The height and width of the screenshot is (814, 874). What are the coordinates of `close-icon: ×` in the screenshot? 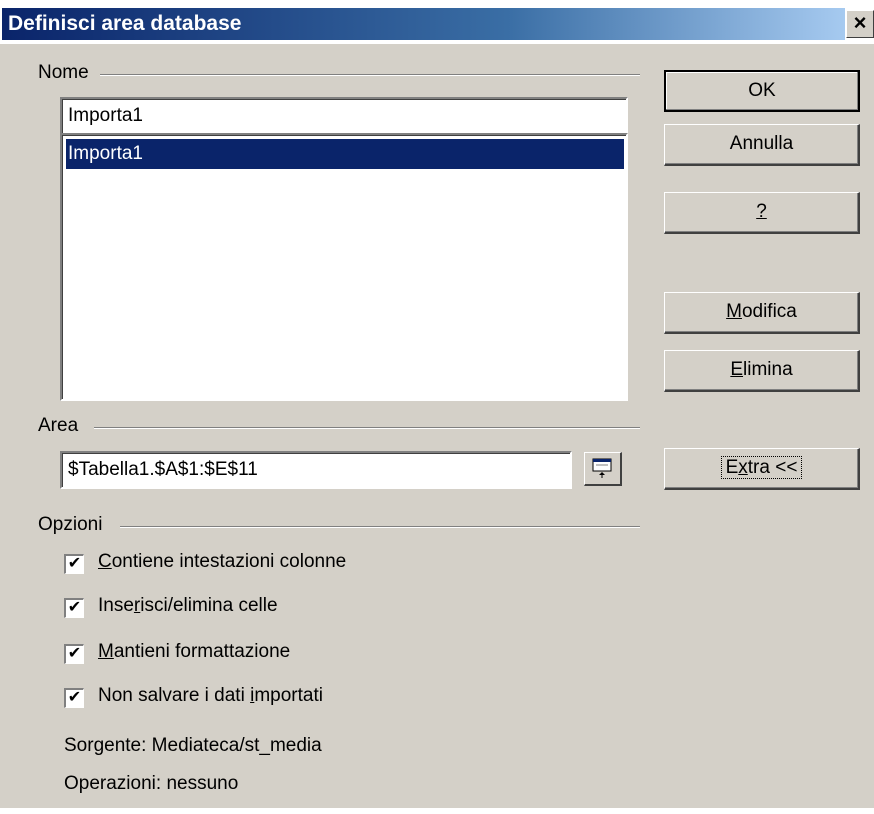 It's located at (860, 22).